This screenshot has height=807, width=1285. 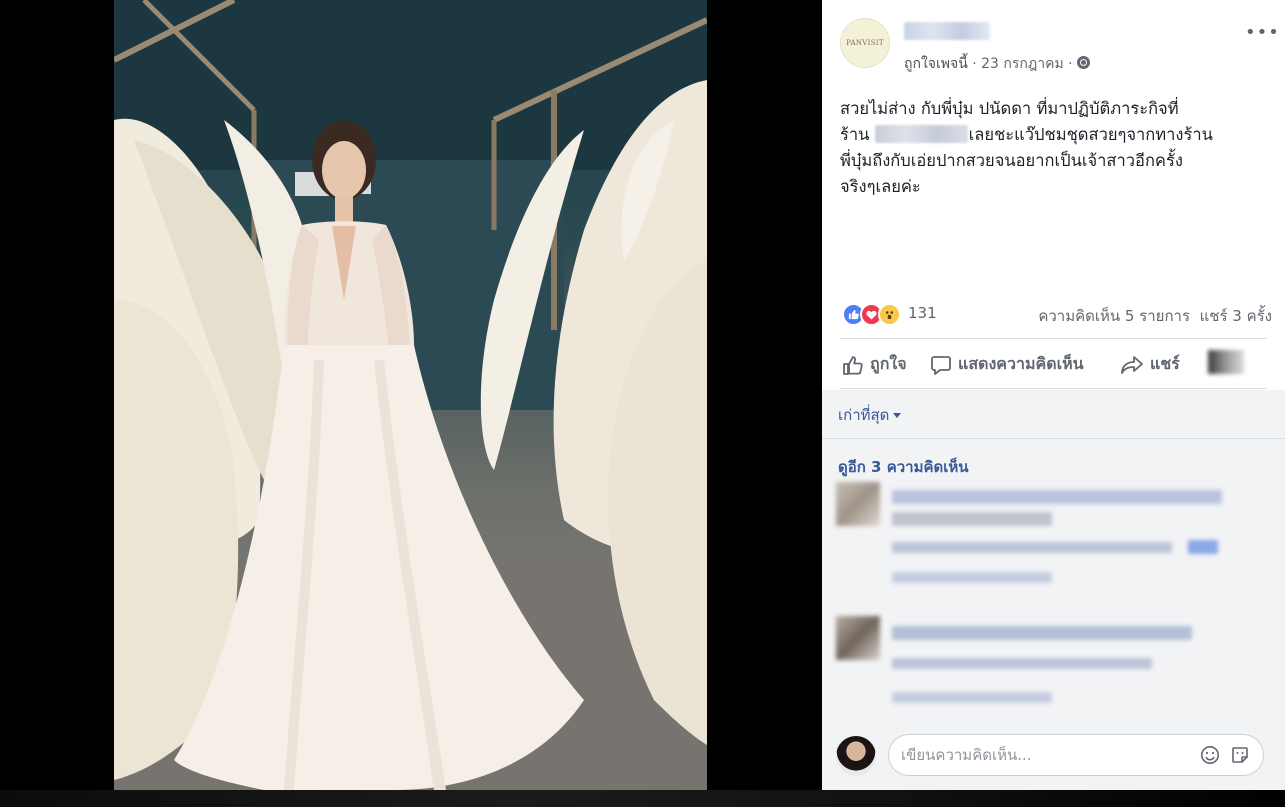 I want to click on smiley-icon, so click(x=1210, y=755).